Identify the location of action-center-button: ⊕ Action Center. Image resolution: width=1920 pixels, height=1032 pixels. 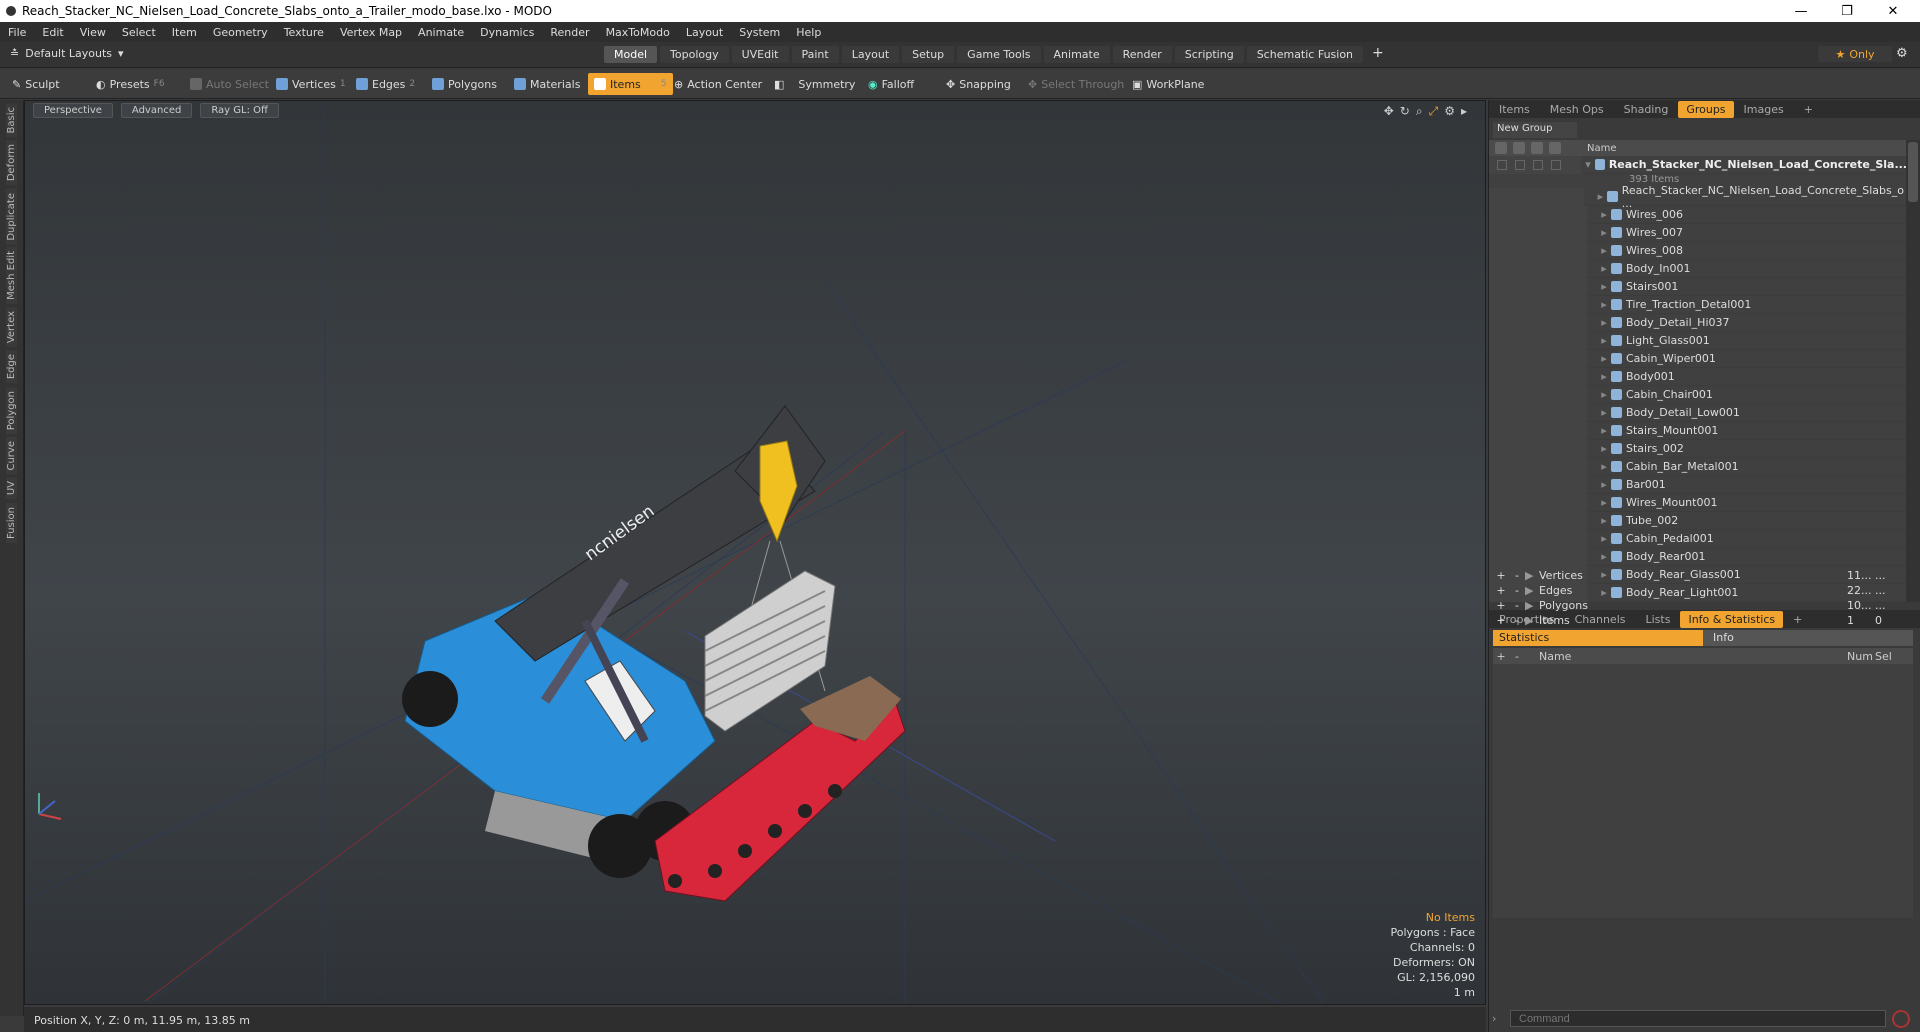
(718, 84).